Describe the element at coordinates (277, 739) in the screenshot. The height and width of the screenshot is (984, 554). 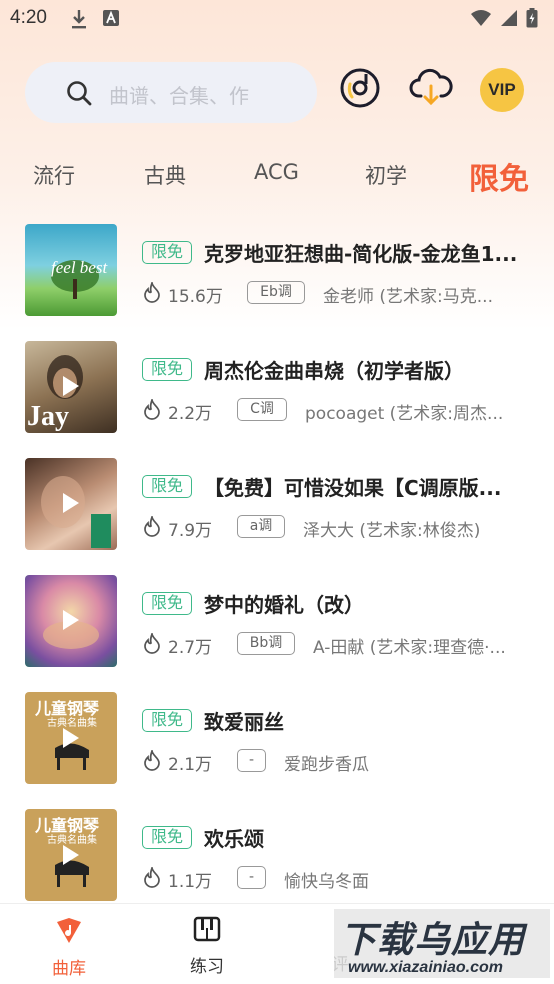
I see `list-item: 儿童钢琴 古典名曲集 限免 致爱丽丝 2.1万 - 爱跑步香瓜` at that location.